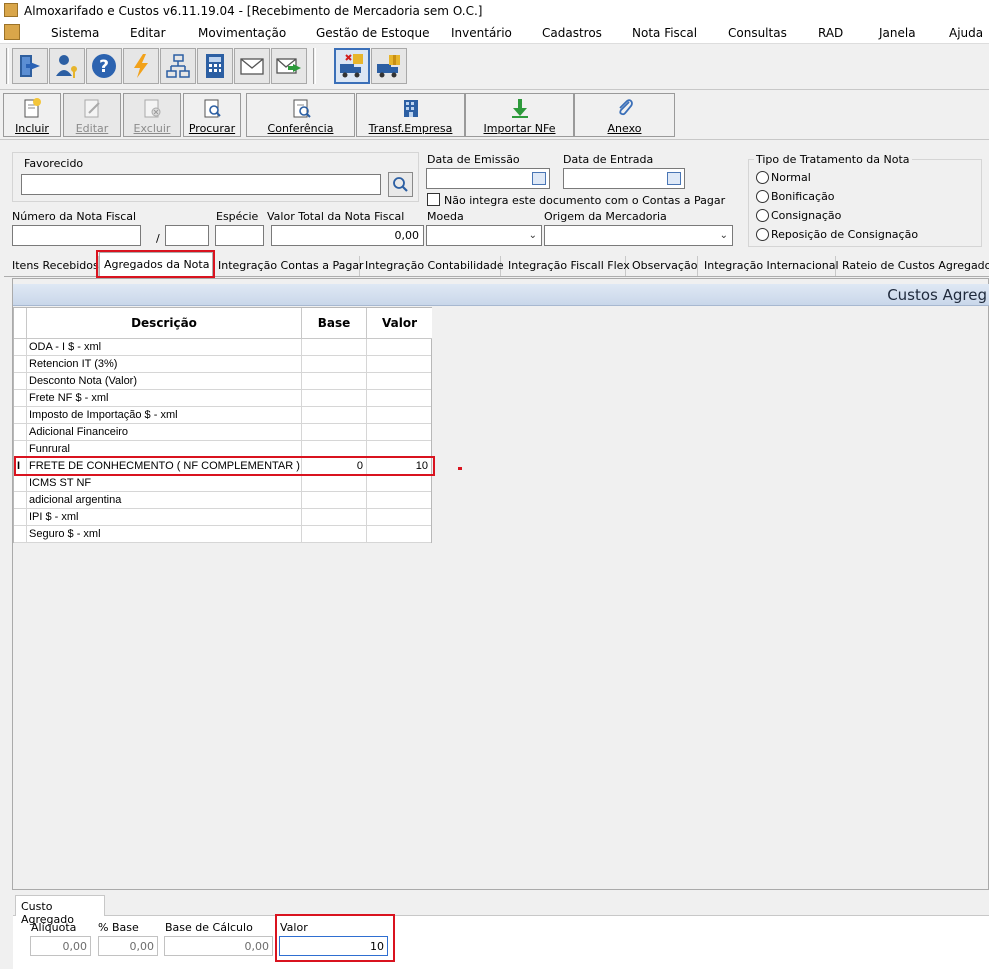 The width and height of the screenshot is (989, 969). I want to click on cell-descricao: Seguro $ - xml, so click(164, 534).